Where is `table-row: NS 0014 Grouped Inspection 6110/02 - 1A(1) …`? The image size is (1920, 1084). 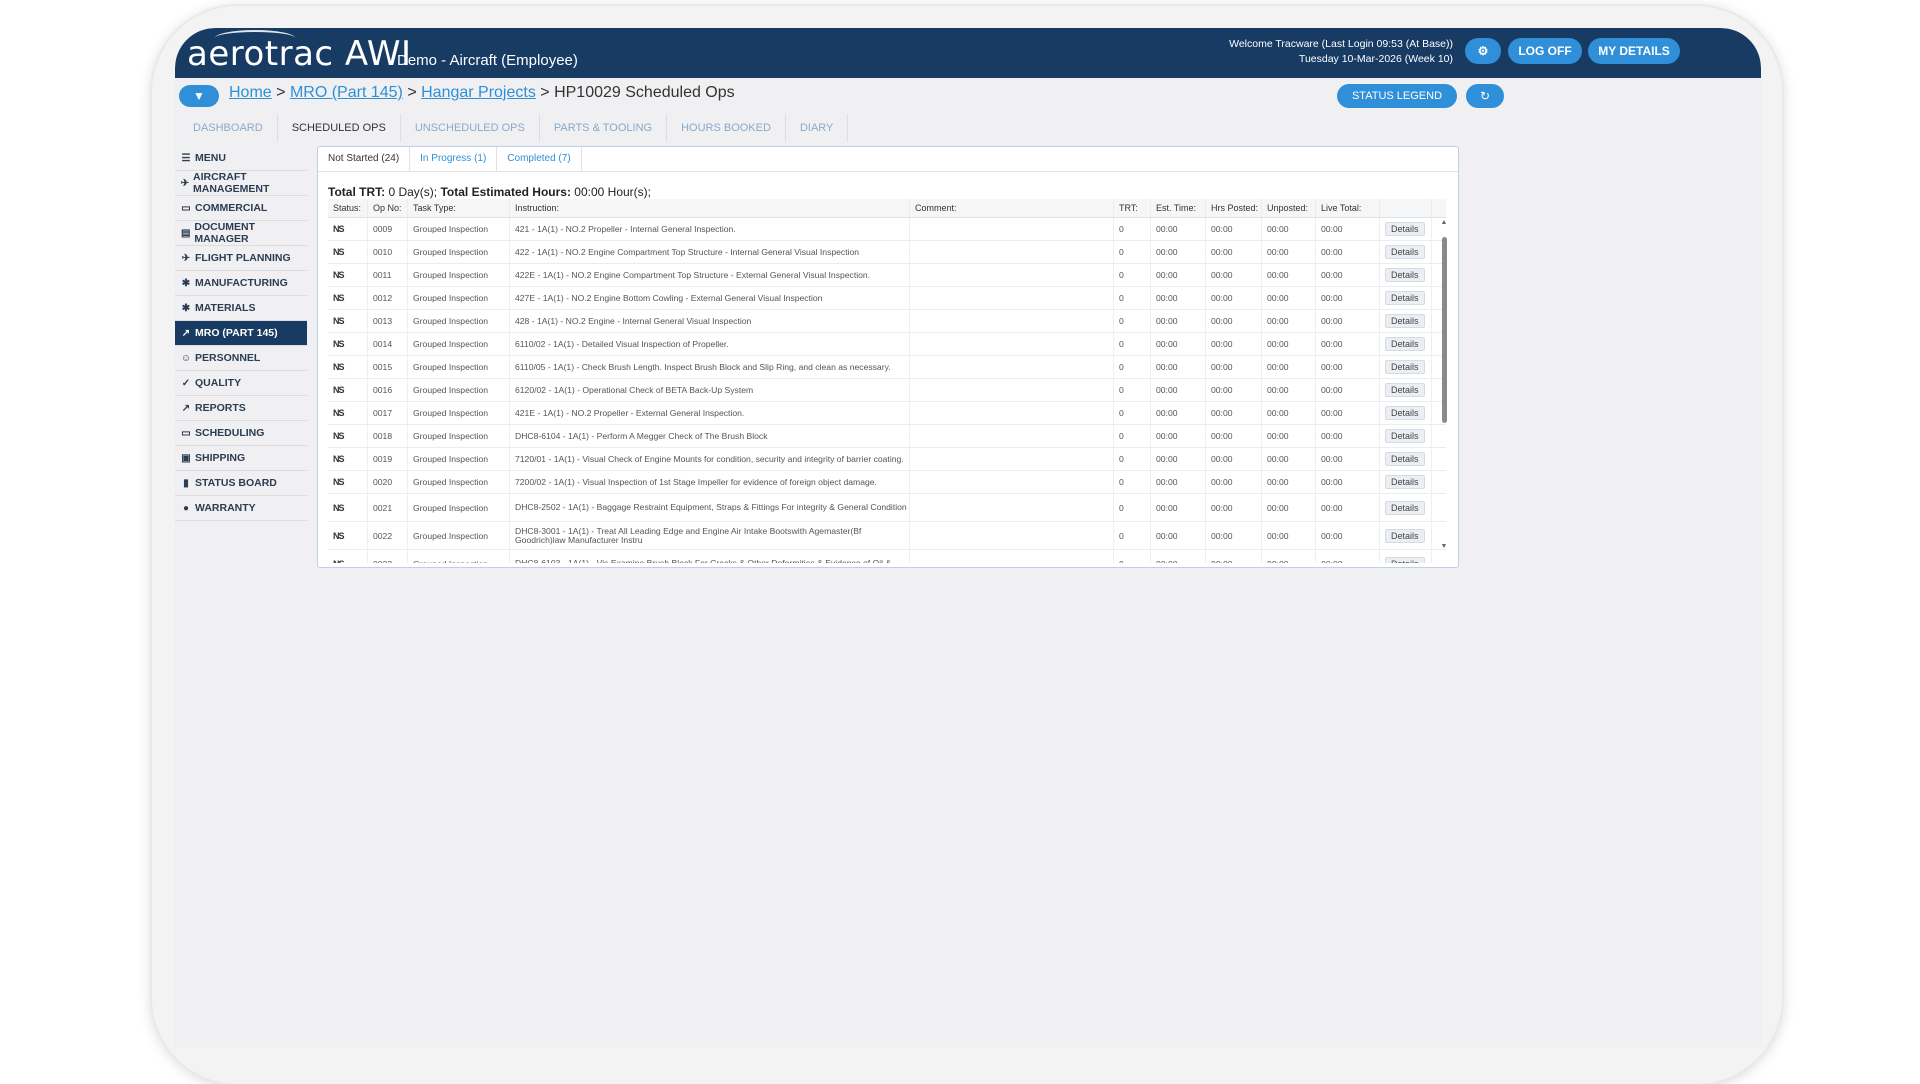 table-row: NS 0014 Grouped Inspection 6110/02 - 1A(1) … is located at coordinates (887, 344).